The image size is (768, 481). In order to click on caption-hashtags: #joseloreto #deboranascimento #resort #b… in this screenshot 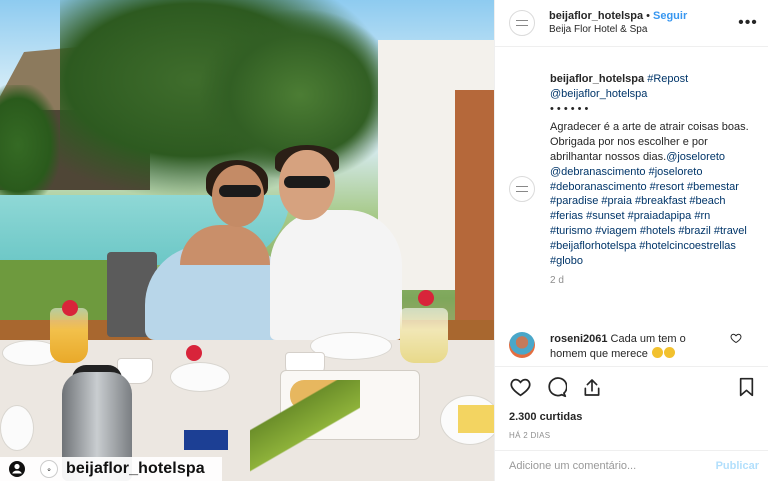, I will do `click(648, 216)`.